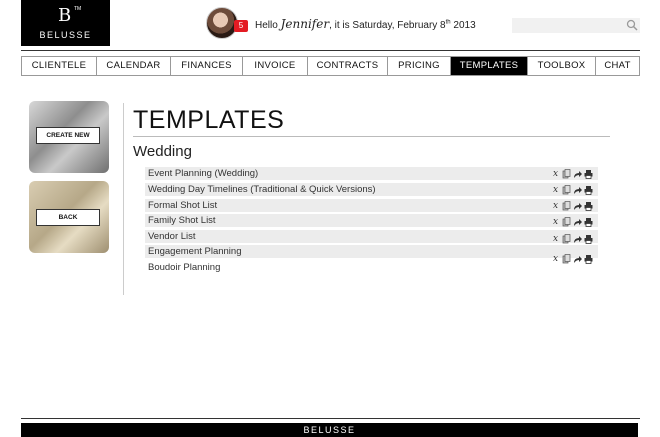 The image size is (660, 437). What do you see at coordinates (275, 66) in the screenshot?
I see `tab-invoice: INVOICE` at bounding box center [275, 66].